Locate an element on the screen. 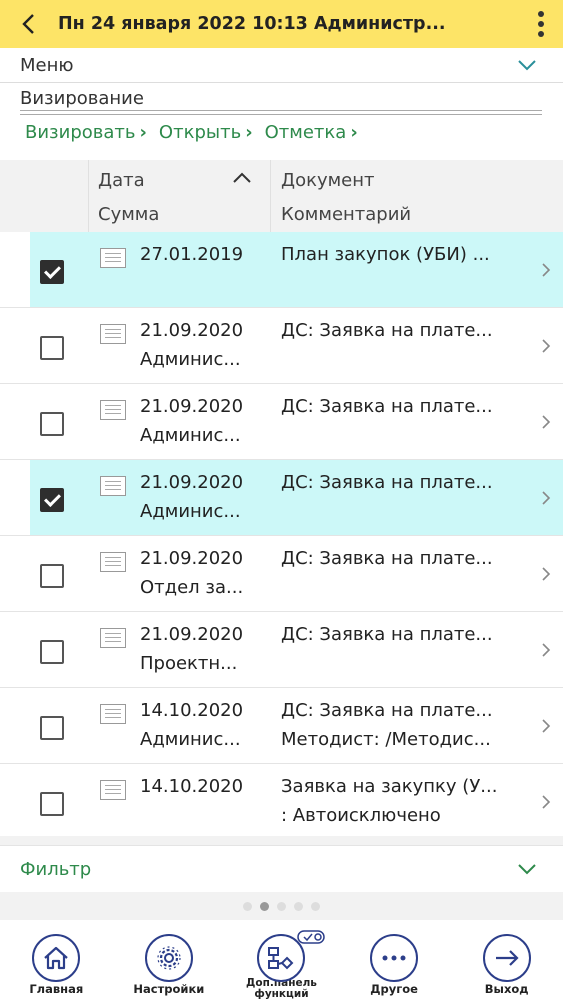 This screenshot has width=563, height=1000. section-title: Визирование is located at coordinates (82, 98).